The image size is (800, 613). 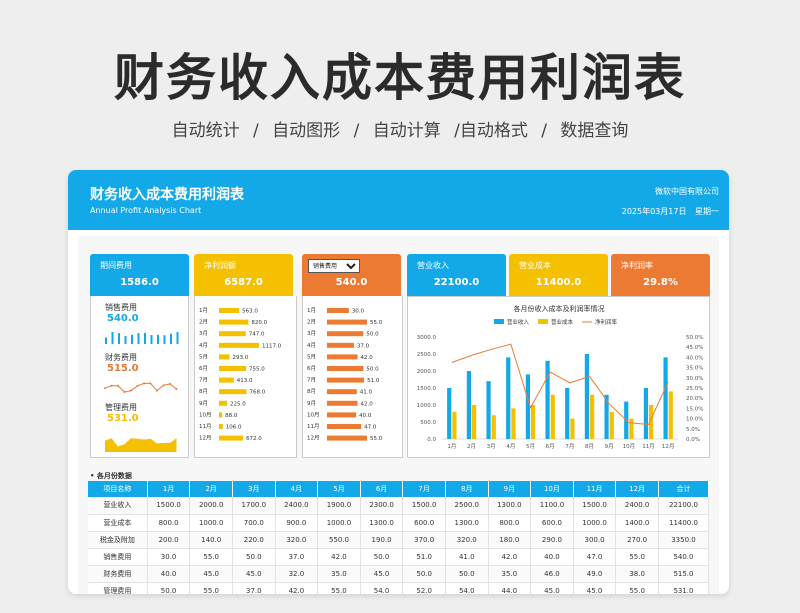 I want to click on kpi-label: 净利润额, so click(x=220, y=265).